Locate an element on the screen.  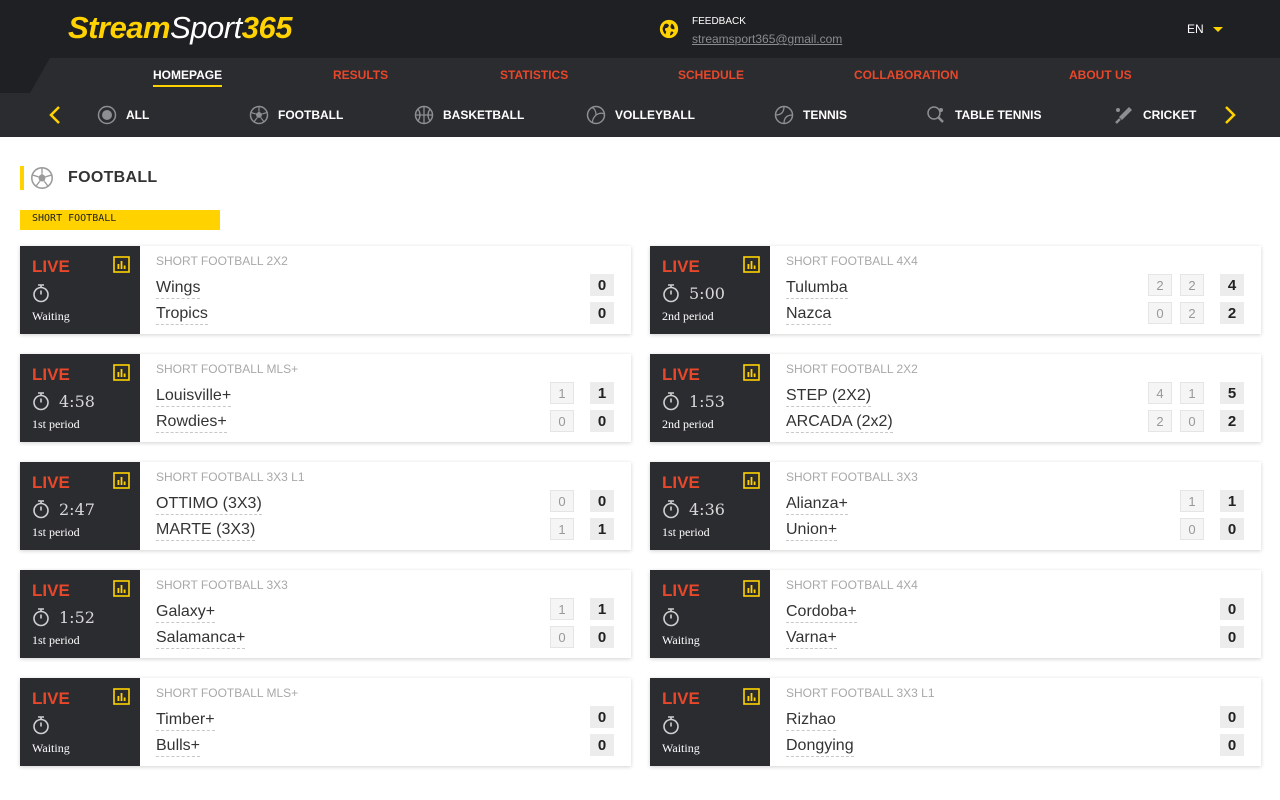
league-group-label: SHORT FOOTBALL is located at coordinates (120, 220).